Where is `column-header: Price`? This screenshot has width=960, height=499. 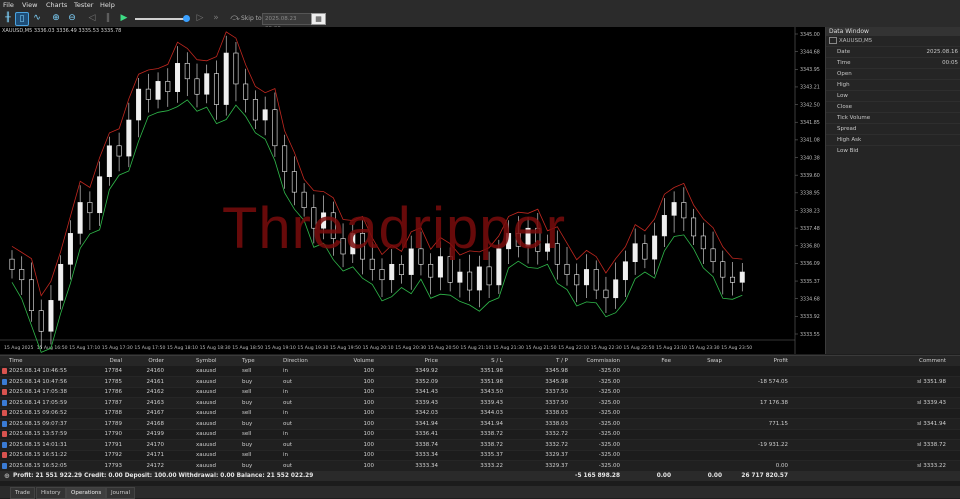 column-header: Price is located at coordinates (419, 361).